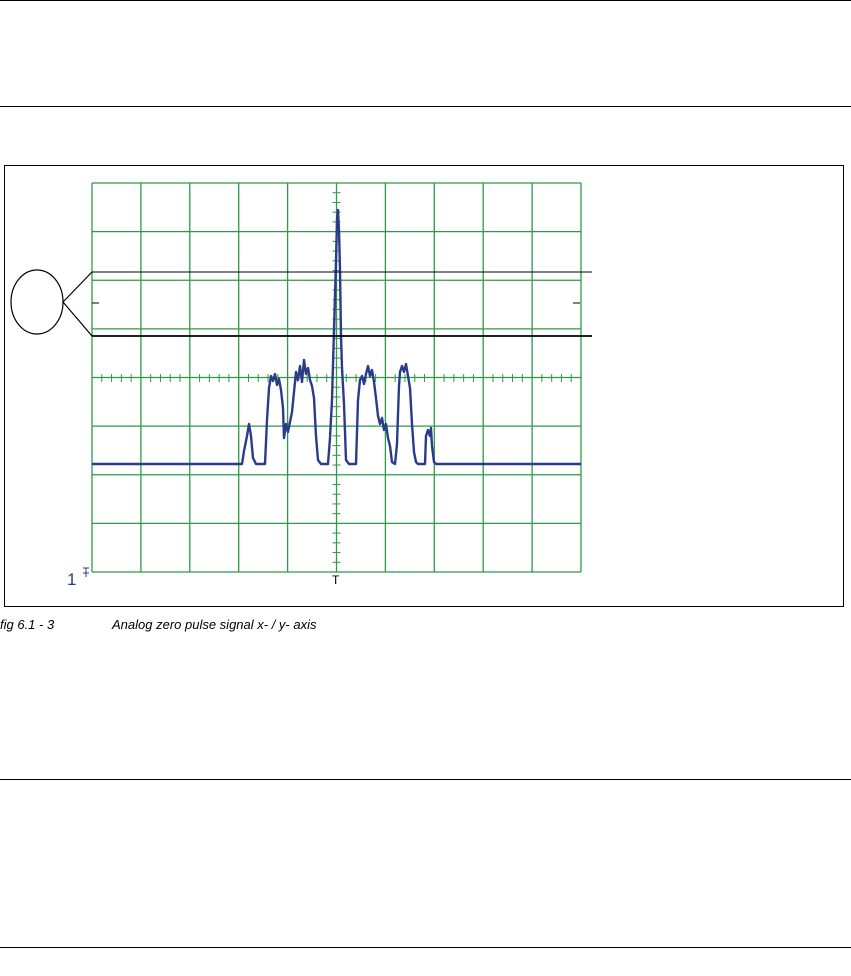  What do you see at coordinates (425, 779) in the screenshot?
I see `footer-rule-top` at bounding box center [425, 779].